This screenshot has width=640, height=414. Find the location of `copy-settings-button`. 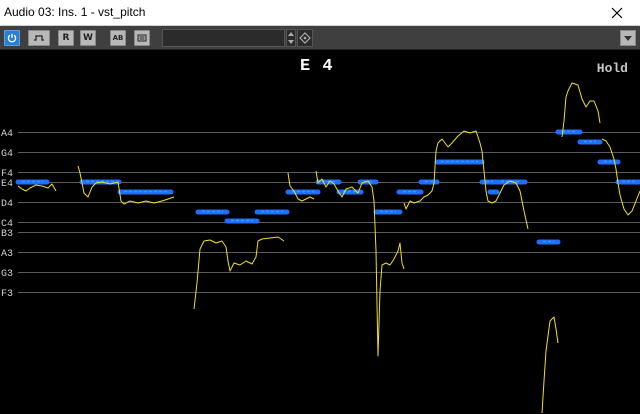

copy-settings-button is located at coordinates (142, 38).